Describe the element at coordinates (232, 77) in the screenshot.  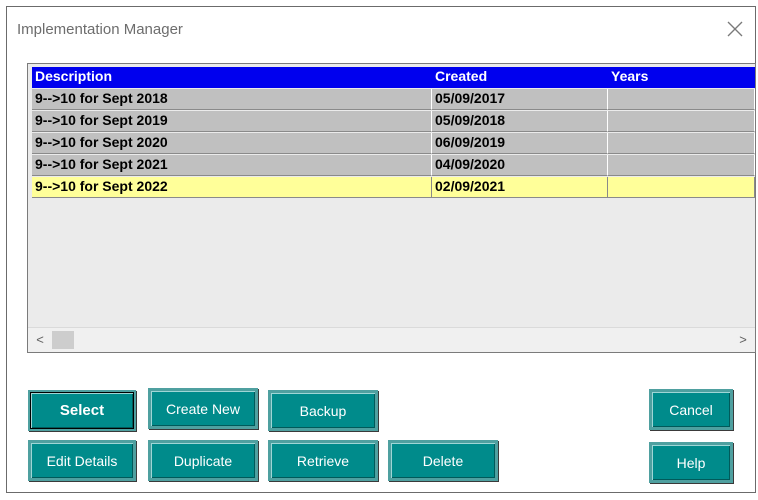
I see `column-header-description: Description` at that location.